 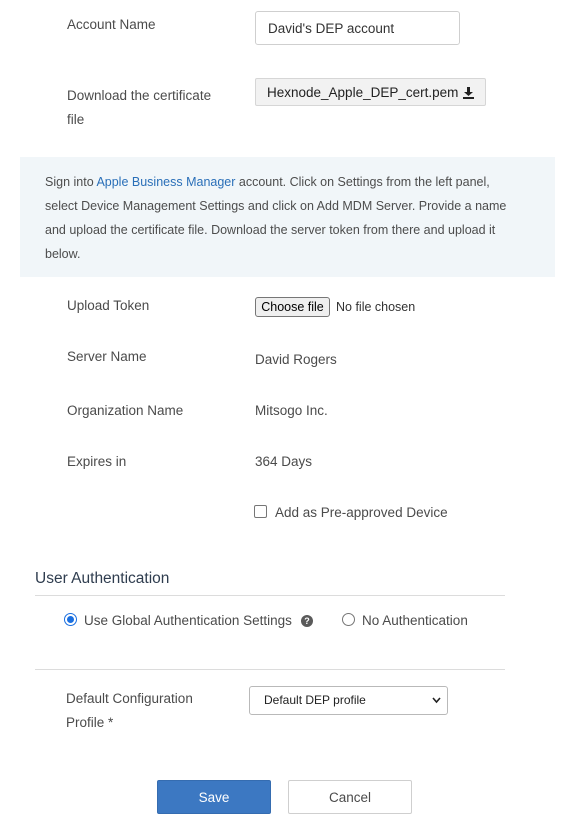 I want to click on certificate-label: Download the certificate file, so click(x=139, y=108).